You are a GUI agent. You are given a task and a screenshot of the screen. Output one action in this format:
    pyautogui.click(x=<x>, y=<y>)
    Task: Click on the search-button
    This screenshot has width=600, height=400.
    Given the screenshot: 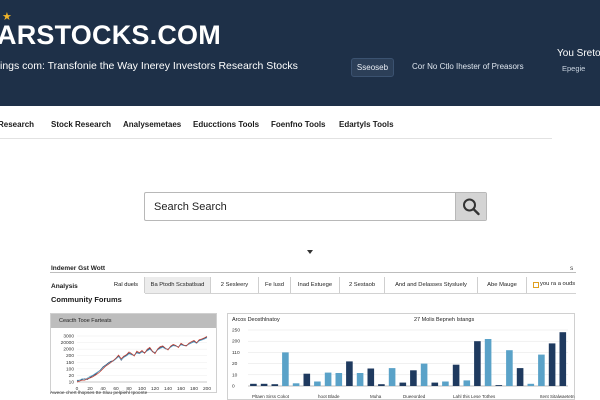 What is the action you would take?
    pyautogui.click(x=470, y=206)
    